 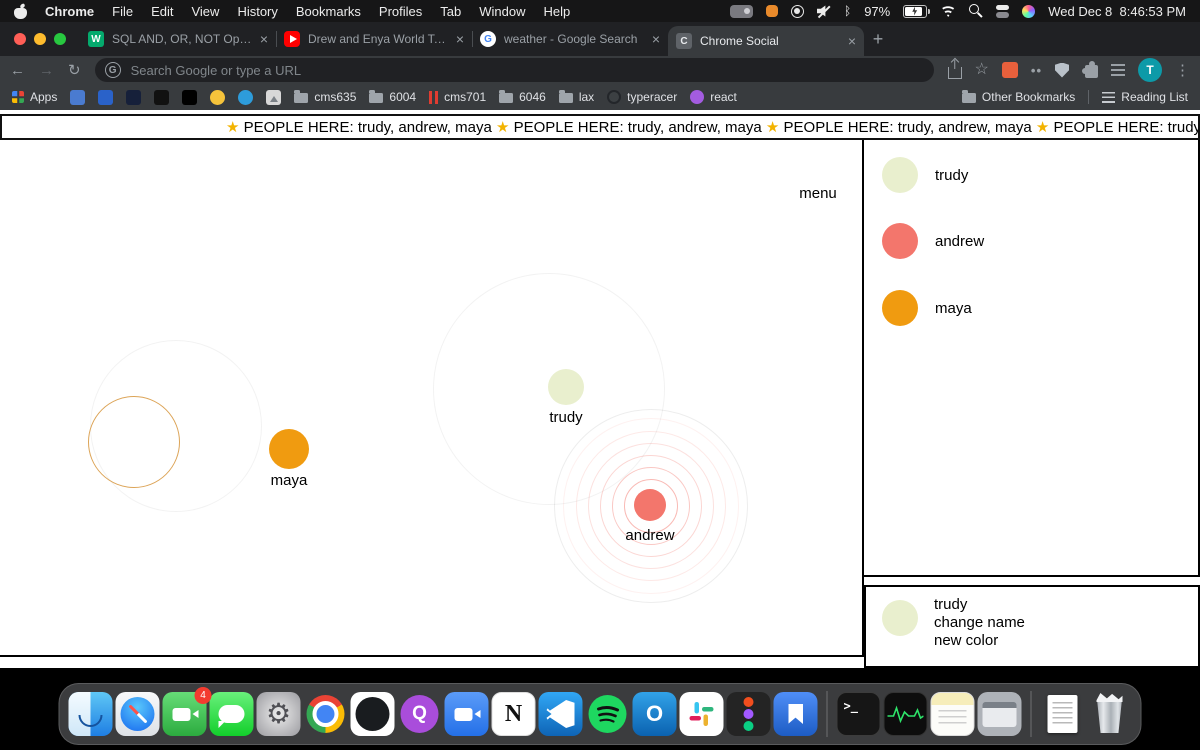 What do you see at coordinates (650, 505) in the screenshot?
I see `avatar-andrew` at bounding box center [650, 505].